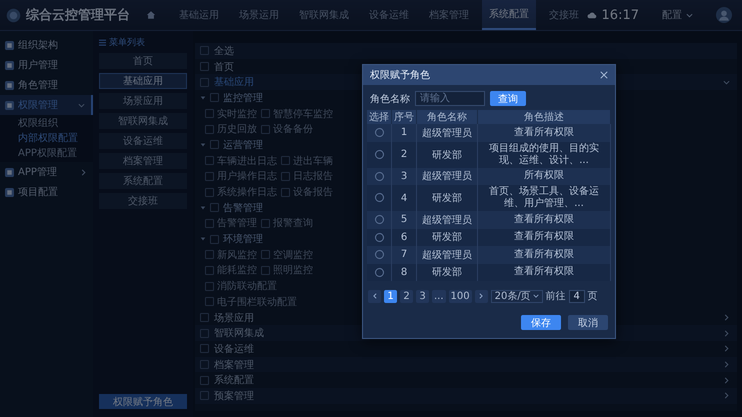  I want to click on menu-list-button: 设备运维, so click(143, 141).